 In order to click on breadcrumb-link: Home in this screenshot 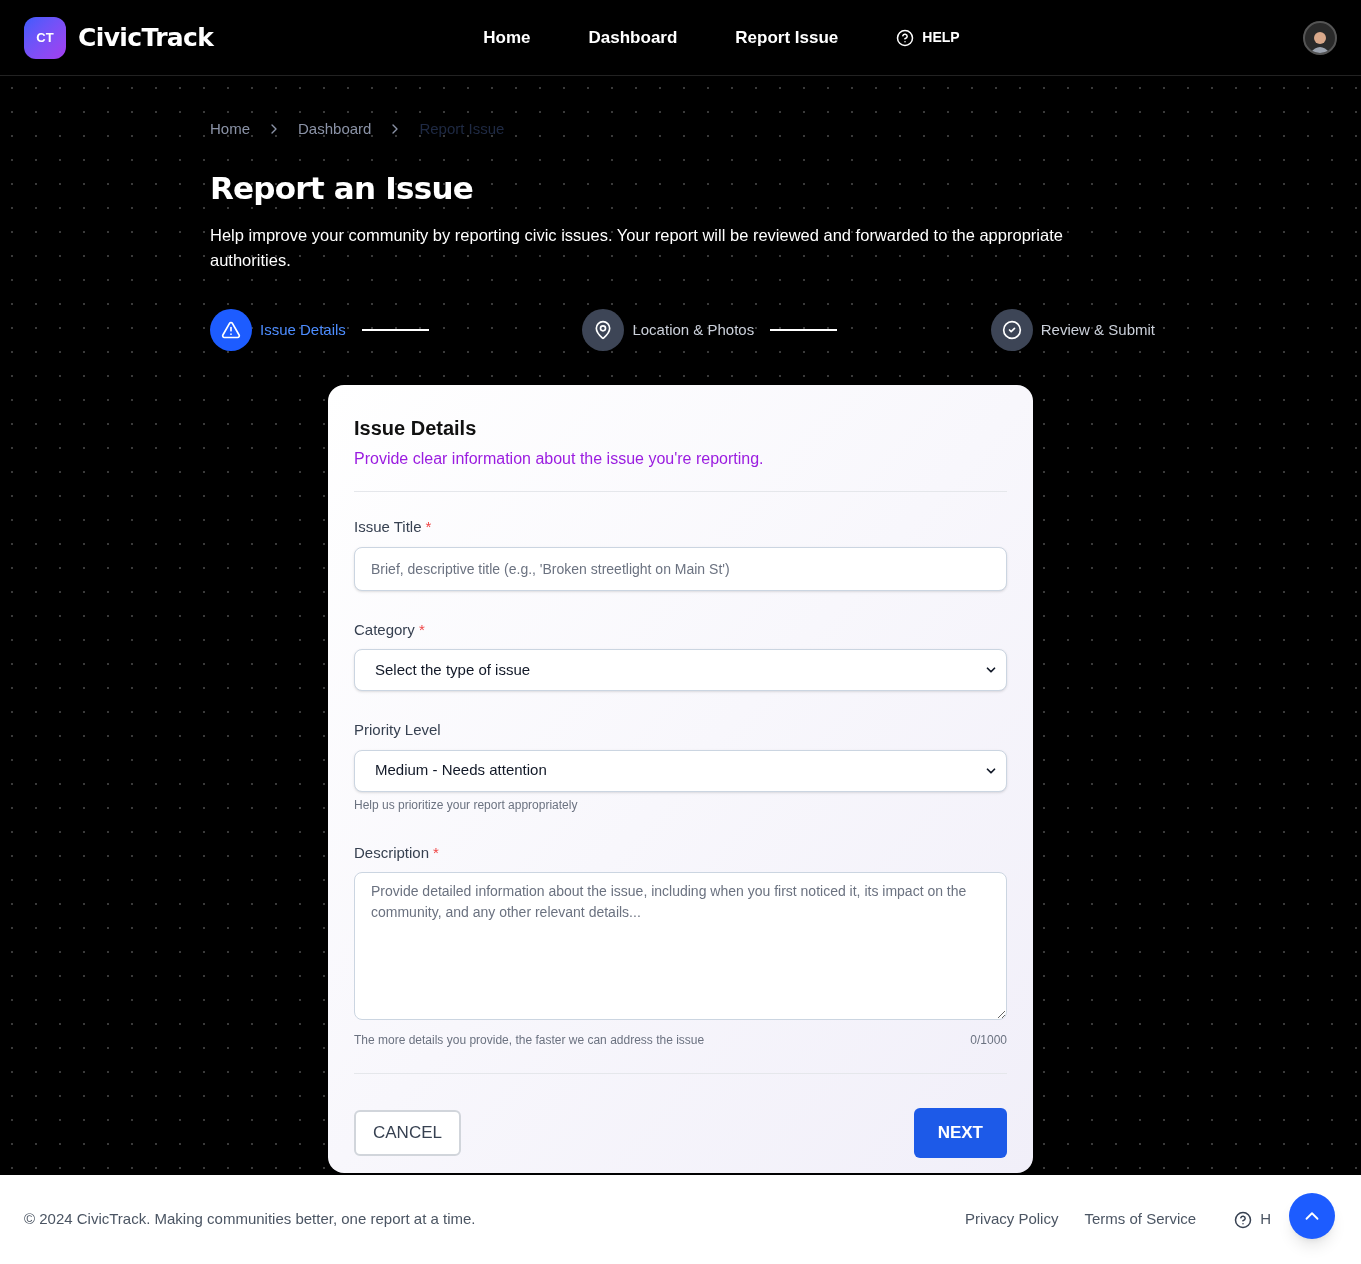, I will do `click(230, 129)`.